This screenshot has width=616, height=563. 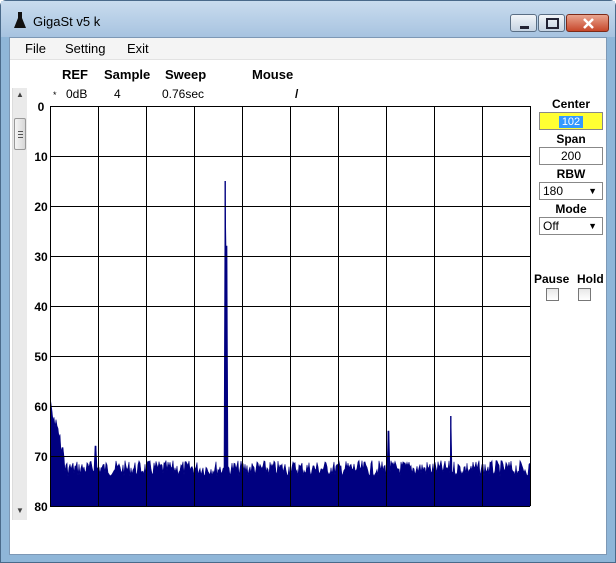 I want to click on app-icon, so click(x=20, y=20).